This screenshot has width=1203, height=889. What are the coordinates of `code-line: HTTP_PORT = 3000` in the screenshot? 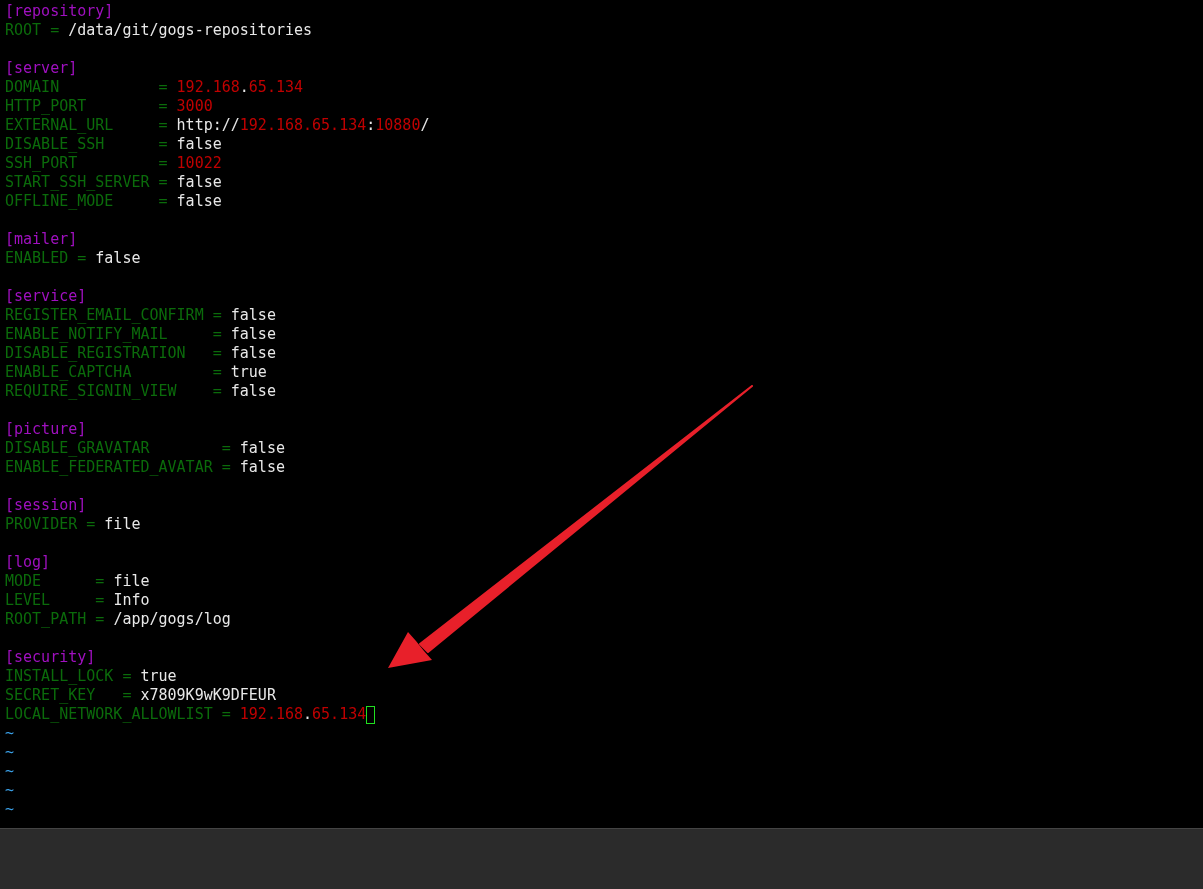 It's located at (109, 106).